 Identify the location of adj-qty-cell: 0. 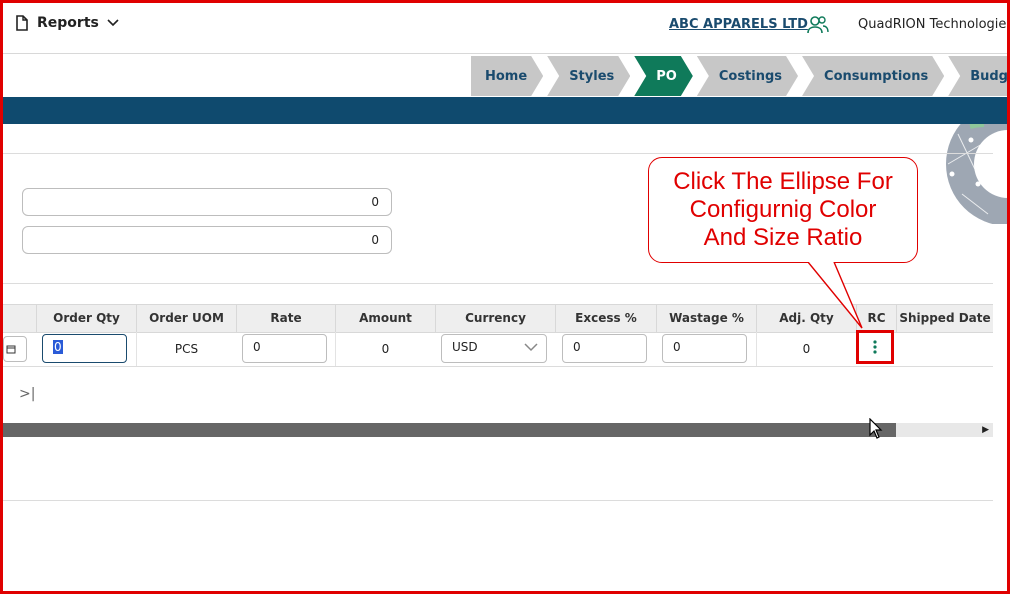
(806, 349).